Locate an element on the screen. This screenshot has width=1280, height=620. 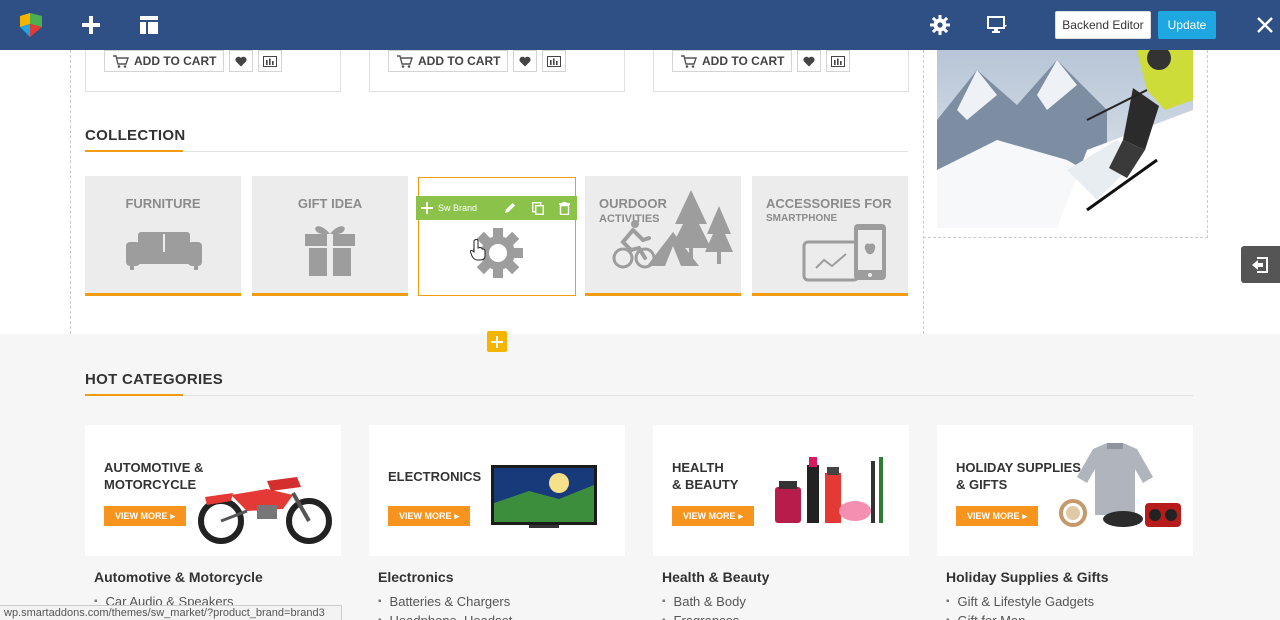
collection-tile-label: ACCESSORIES FOR is located at coordinates (829, 203).